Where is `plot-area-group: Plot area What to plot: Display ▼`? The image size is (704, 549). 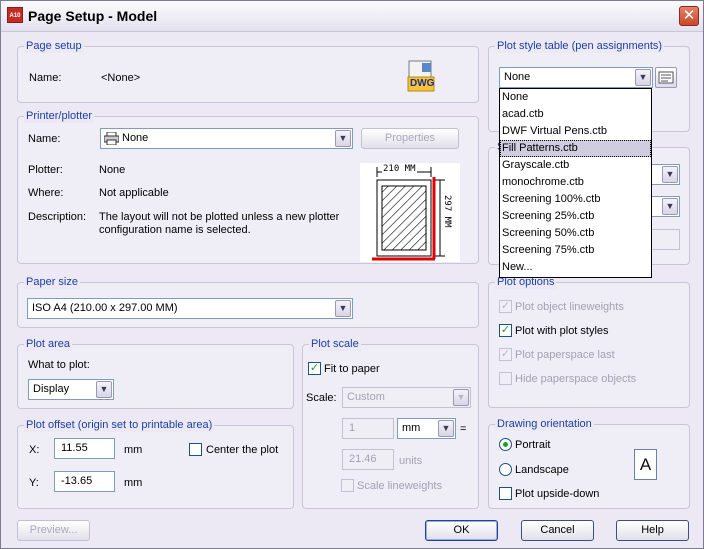 plot-area-group: Plot area What to plot: Display ▼ is located at coordinates (155, 373).